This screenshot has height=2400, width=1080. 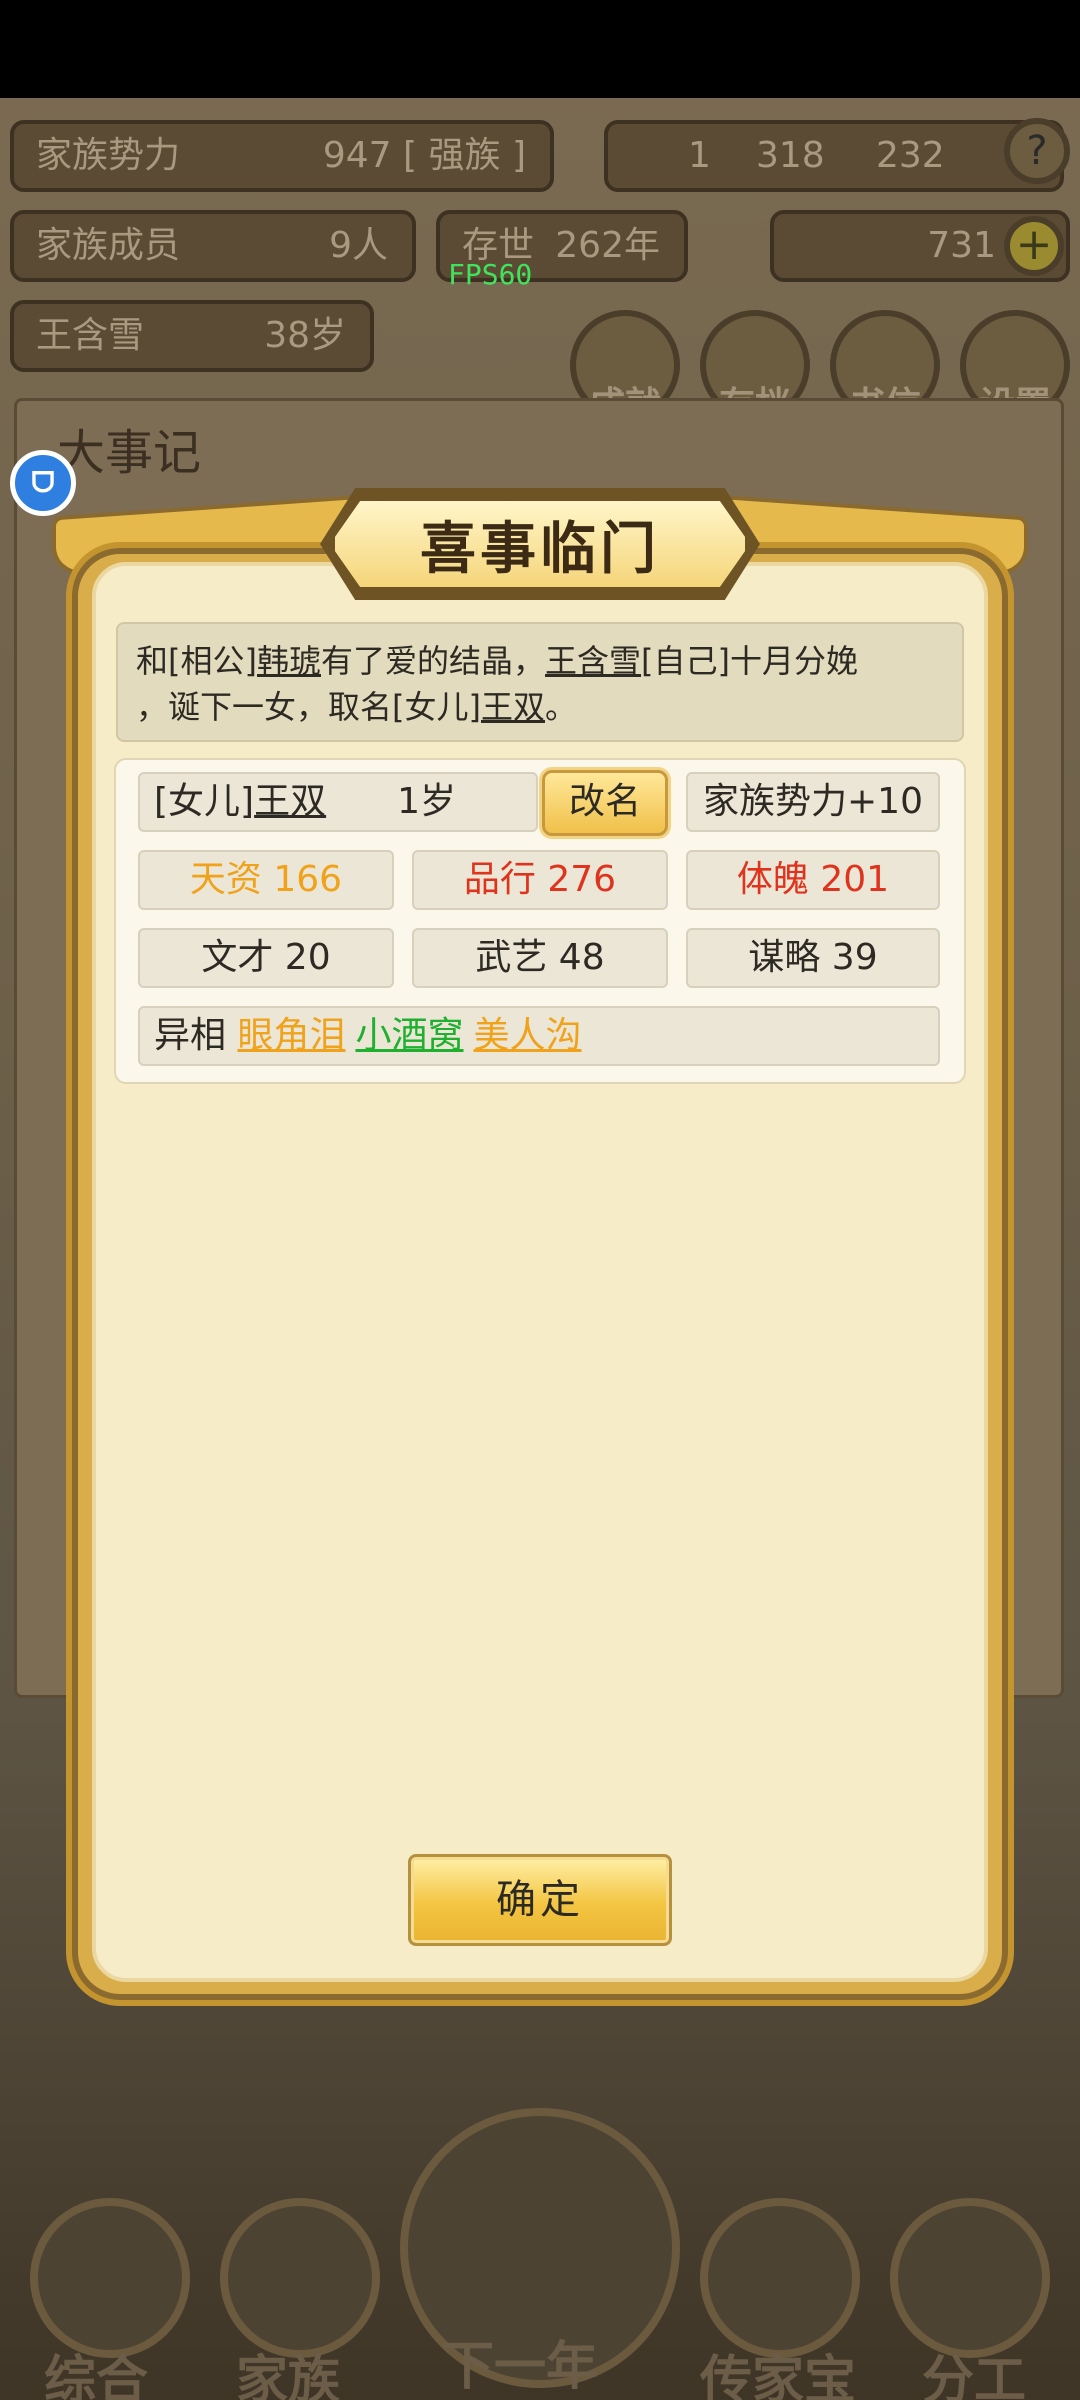 I want to click on traits-row: 异相 眼角泪 小酒窝 美人沟, so click(x=539, y=1036).